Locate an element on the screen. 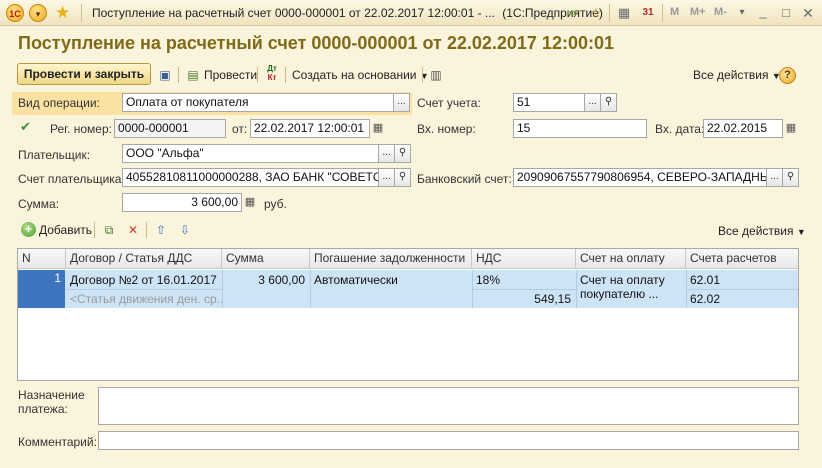  close-icon: ✕ is located at coordinates (808, 13).